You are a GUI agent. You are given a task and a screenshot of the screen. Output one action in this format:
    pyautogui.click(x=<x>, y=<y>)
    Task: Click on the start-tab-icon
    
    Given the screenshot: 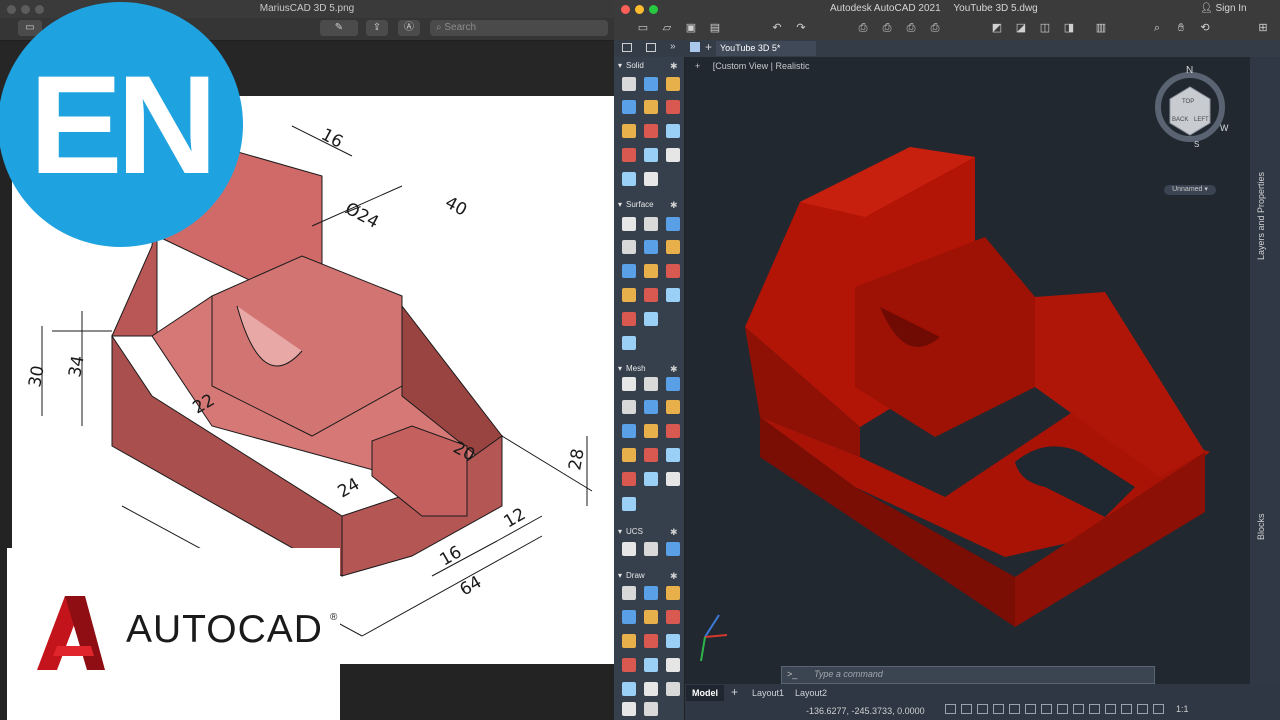 What is the action you would take?
    pyautogui.click(x=627, y=47)
    